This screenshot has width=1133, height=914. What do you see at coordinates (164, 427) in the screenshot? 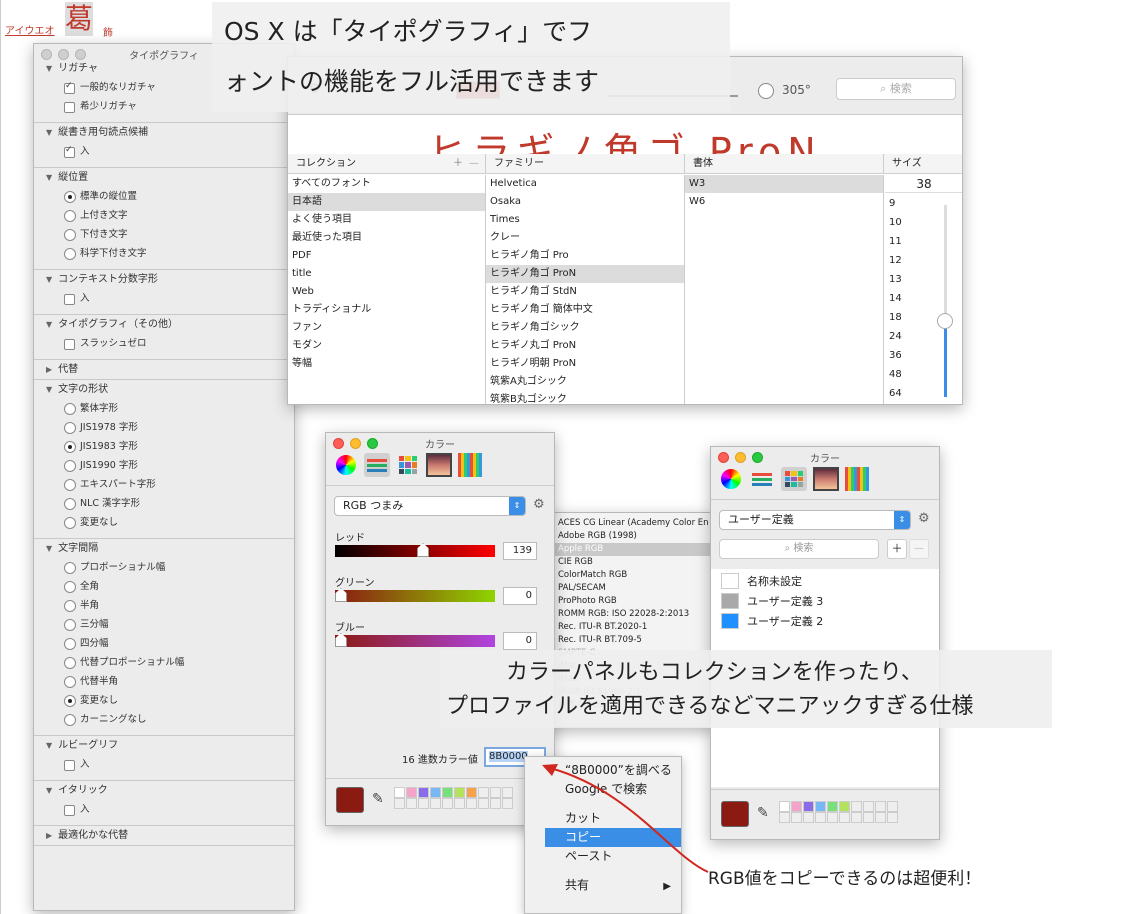
I see `radio-button: JIS1978 字形` at bounding box center [164, 427].